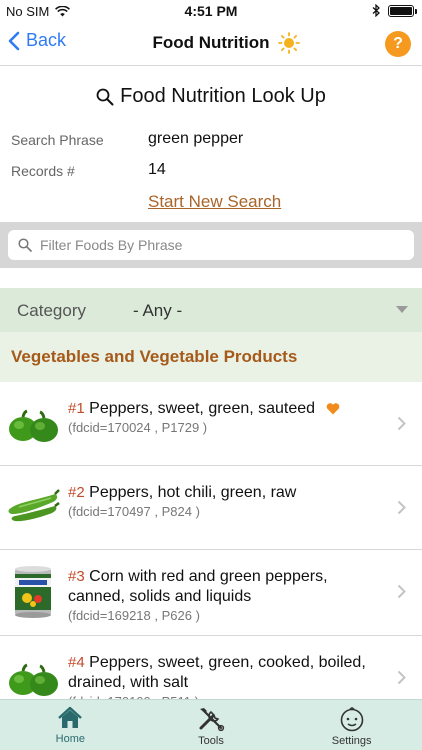  I want to click on status-right, so click(394, 10).